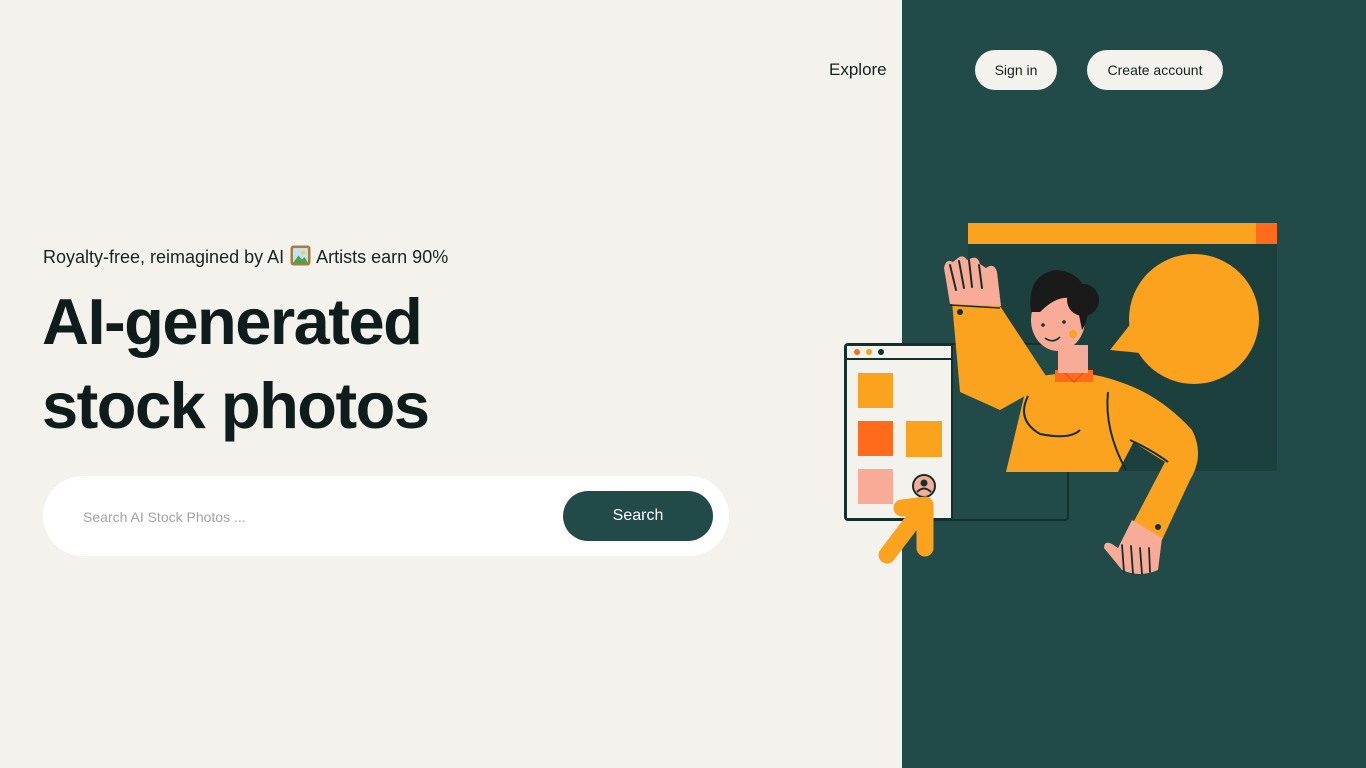  Describe the element at coordinates (318, 517) in the screenshot. I see `search-input` at that location.